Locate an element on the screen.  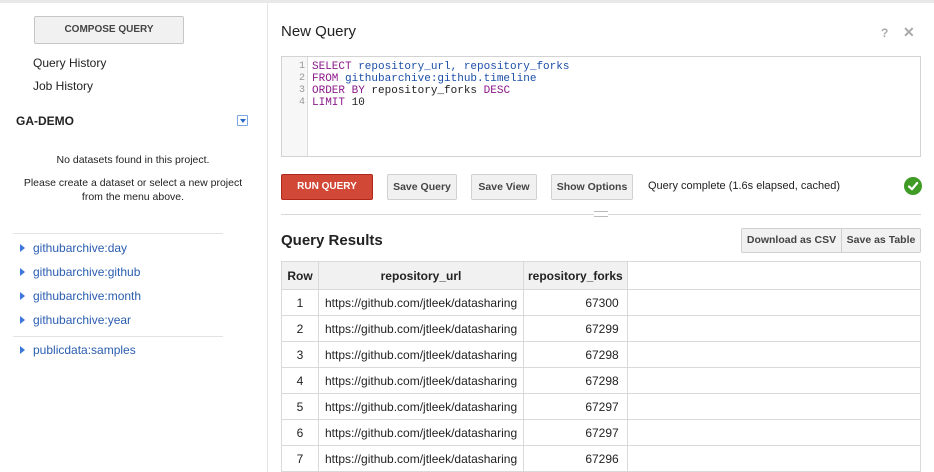
column-header-row: Row is located at coordinates (300, 275).